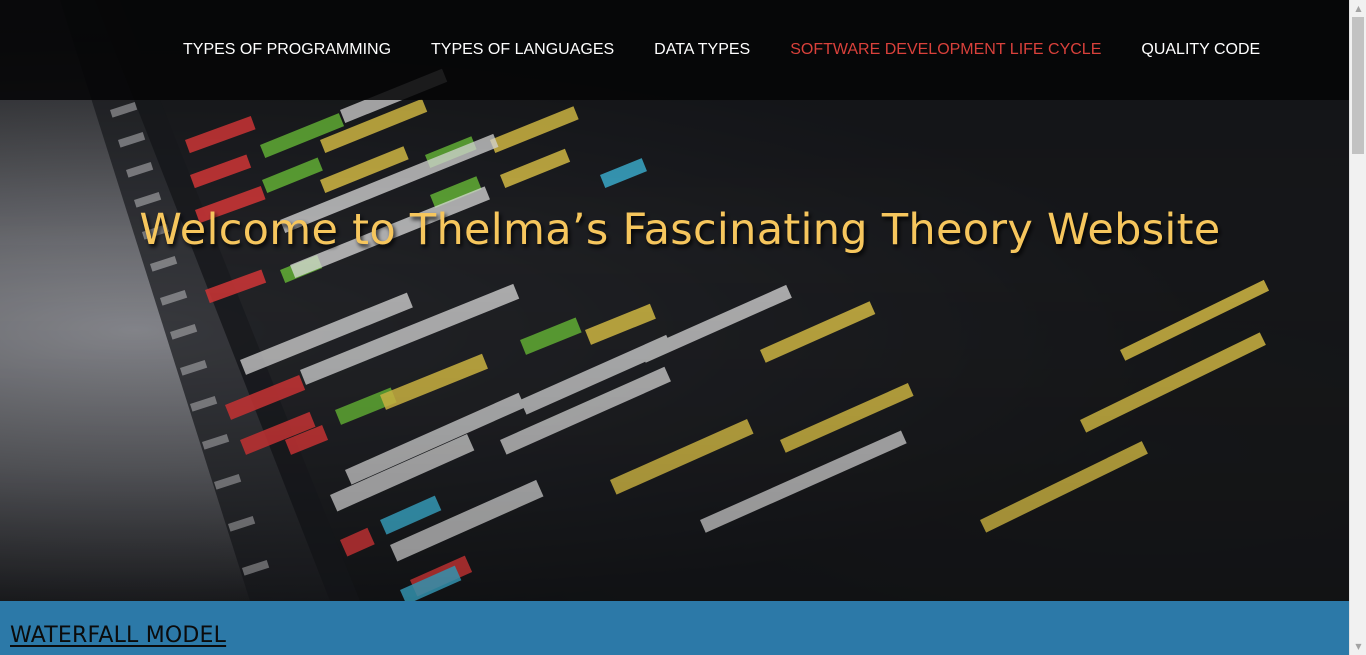 This screenshot has width=1366, height=655. What do you see at coordinates (1358, 8) in the screenshot?
I see `scroll-up-arrow-icon: ▲` at bounding box center [1358, 8].